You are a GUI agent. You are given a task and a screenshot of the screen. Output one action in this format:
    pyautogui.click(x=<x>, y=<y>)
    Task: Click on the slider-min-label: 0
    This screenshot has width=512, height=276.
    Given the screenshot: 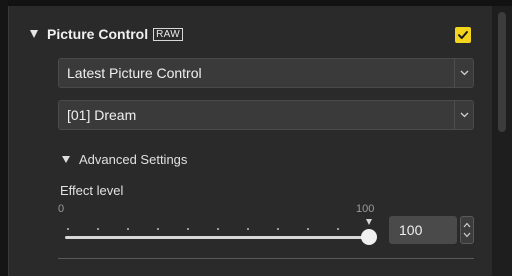 What is the action you would take?
    pyautogui.click(x=61, y=209)
    